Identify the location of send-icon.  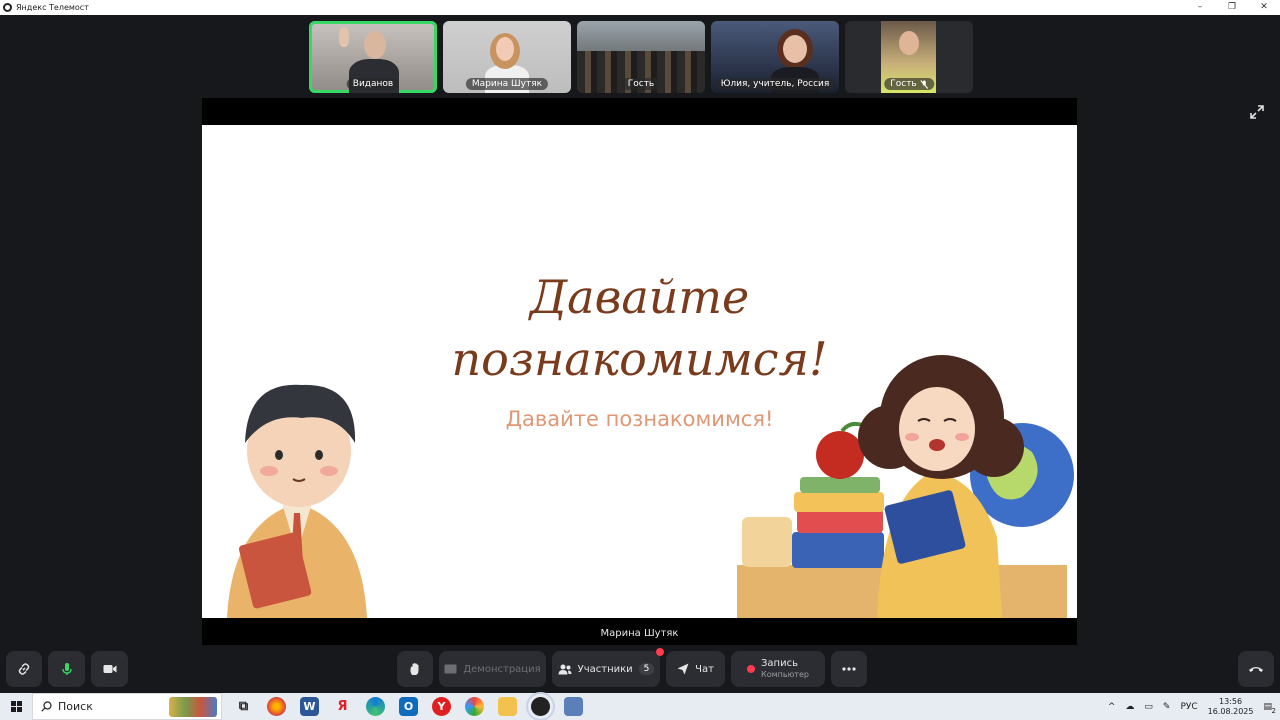
(683, 669).